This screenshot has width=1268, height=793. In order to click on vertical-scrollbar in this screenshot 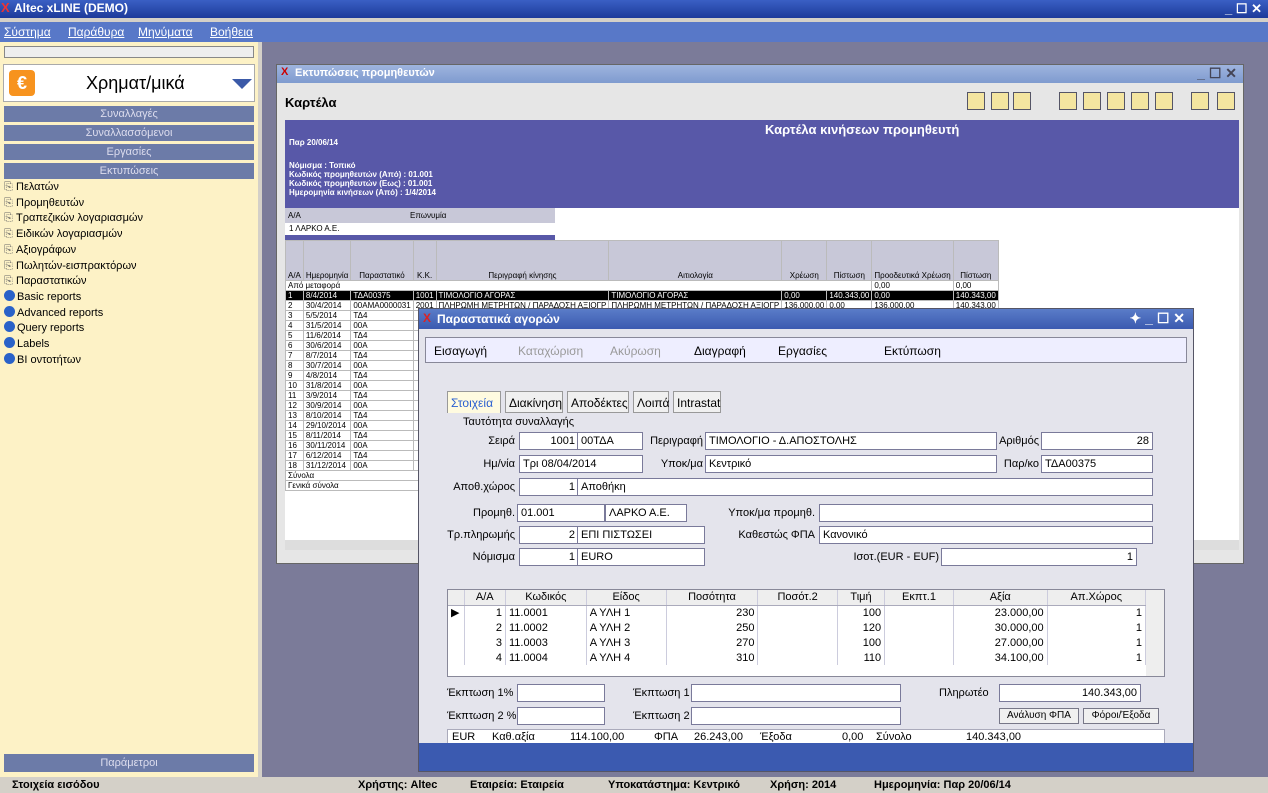, I will do `click(1155, 633)`.